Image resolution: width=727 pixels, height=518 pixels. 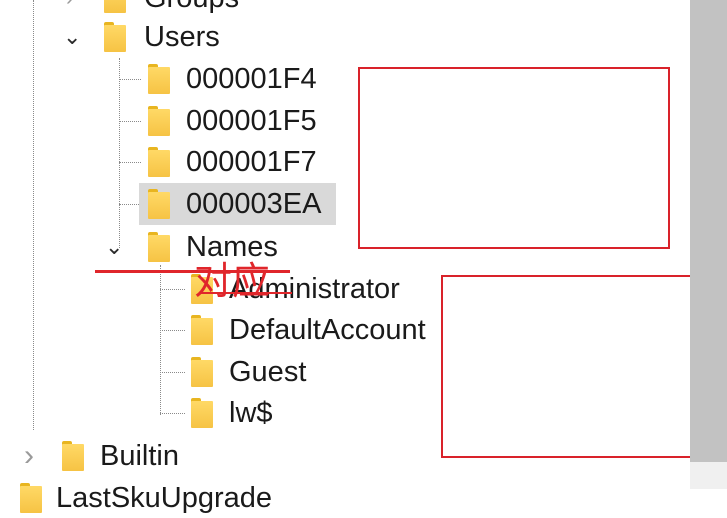 I want to click on tree-node-000001f4: 000001F4, so click(x=240, y=79).